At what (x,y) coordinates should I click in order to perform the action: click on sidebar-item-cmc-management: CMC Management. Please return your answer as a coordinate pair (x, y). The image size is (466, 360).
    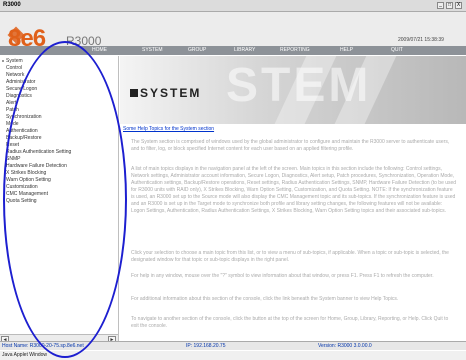
    Looking at the image, I should click on (27, 194).